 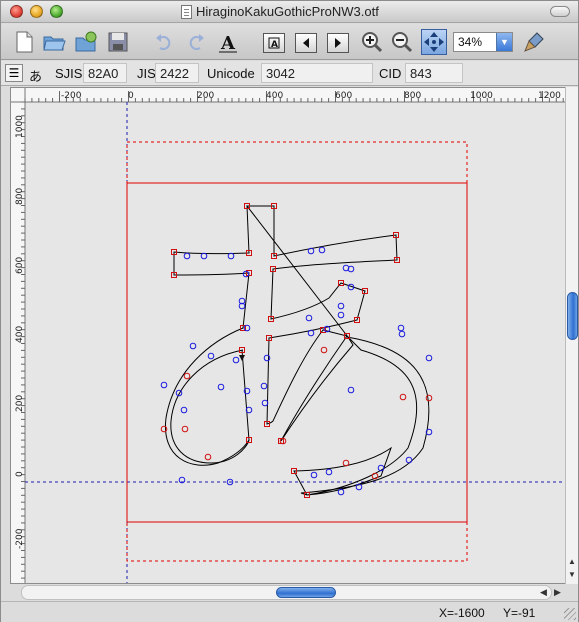 I want to click on outline-contour-stem, so click(x=207, y=335).